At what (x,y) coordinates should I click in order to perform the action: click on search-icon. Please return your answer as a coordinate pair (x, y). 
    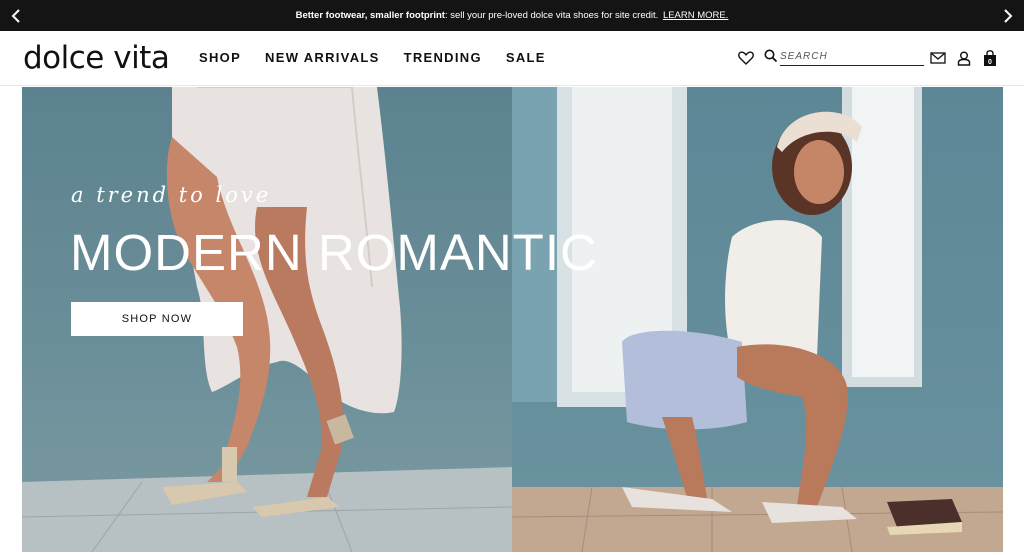
    Looking at the image, I should click on (771, 56).